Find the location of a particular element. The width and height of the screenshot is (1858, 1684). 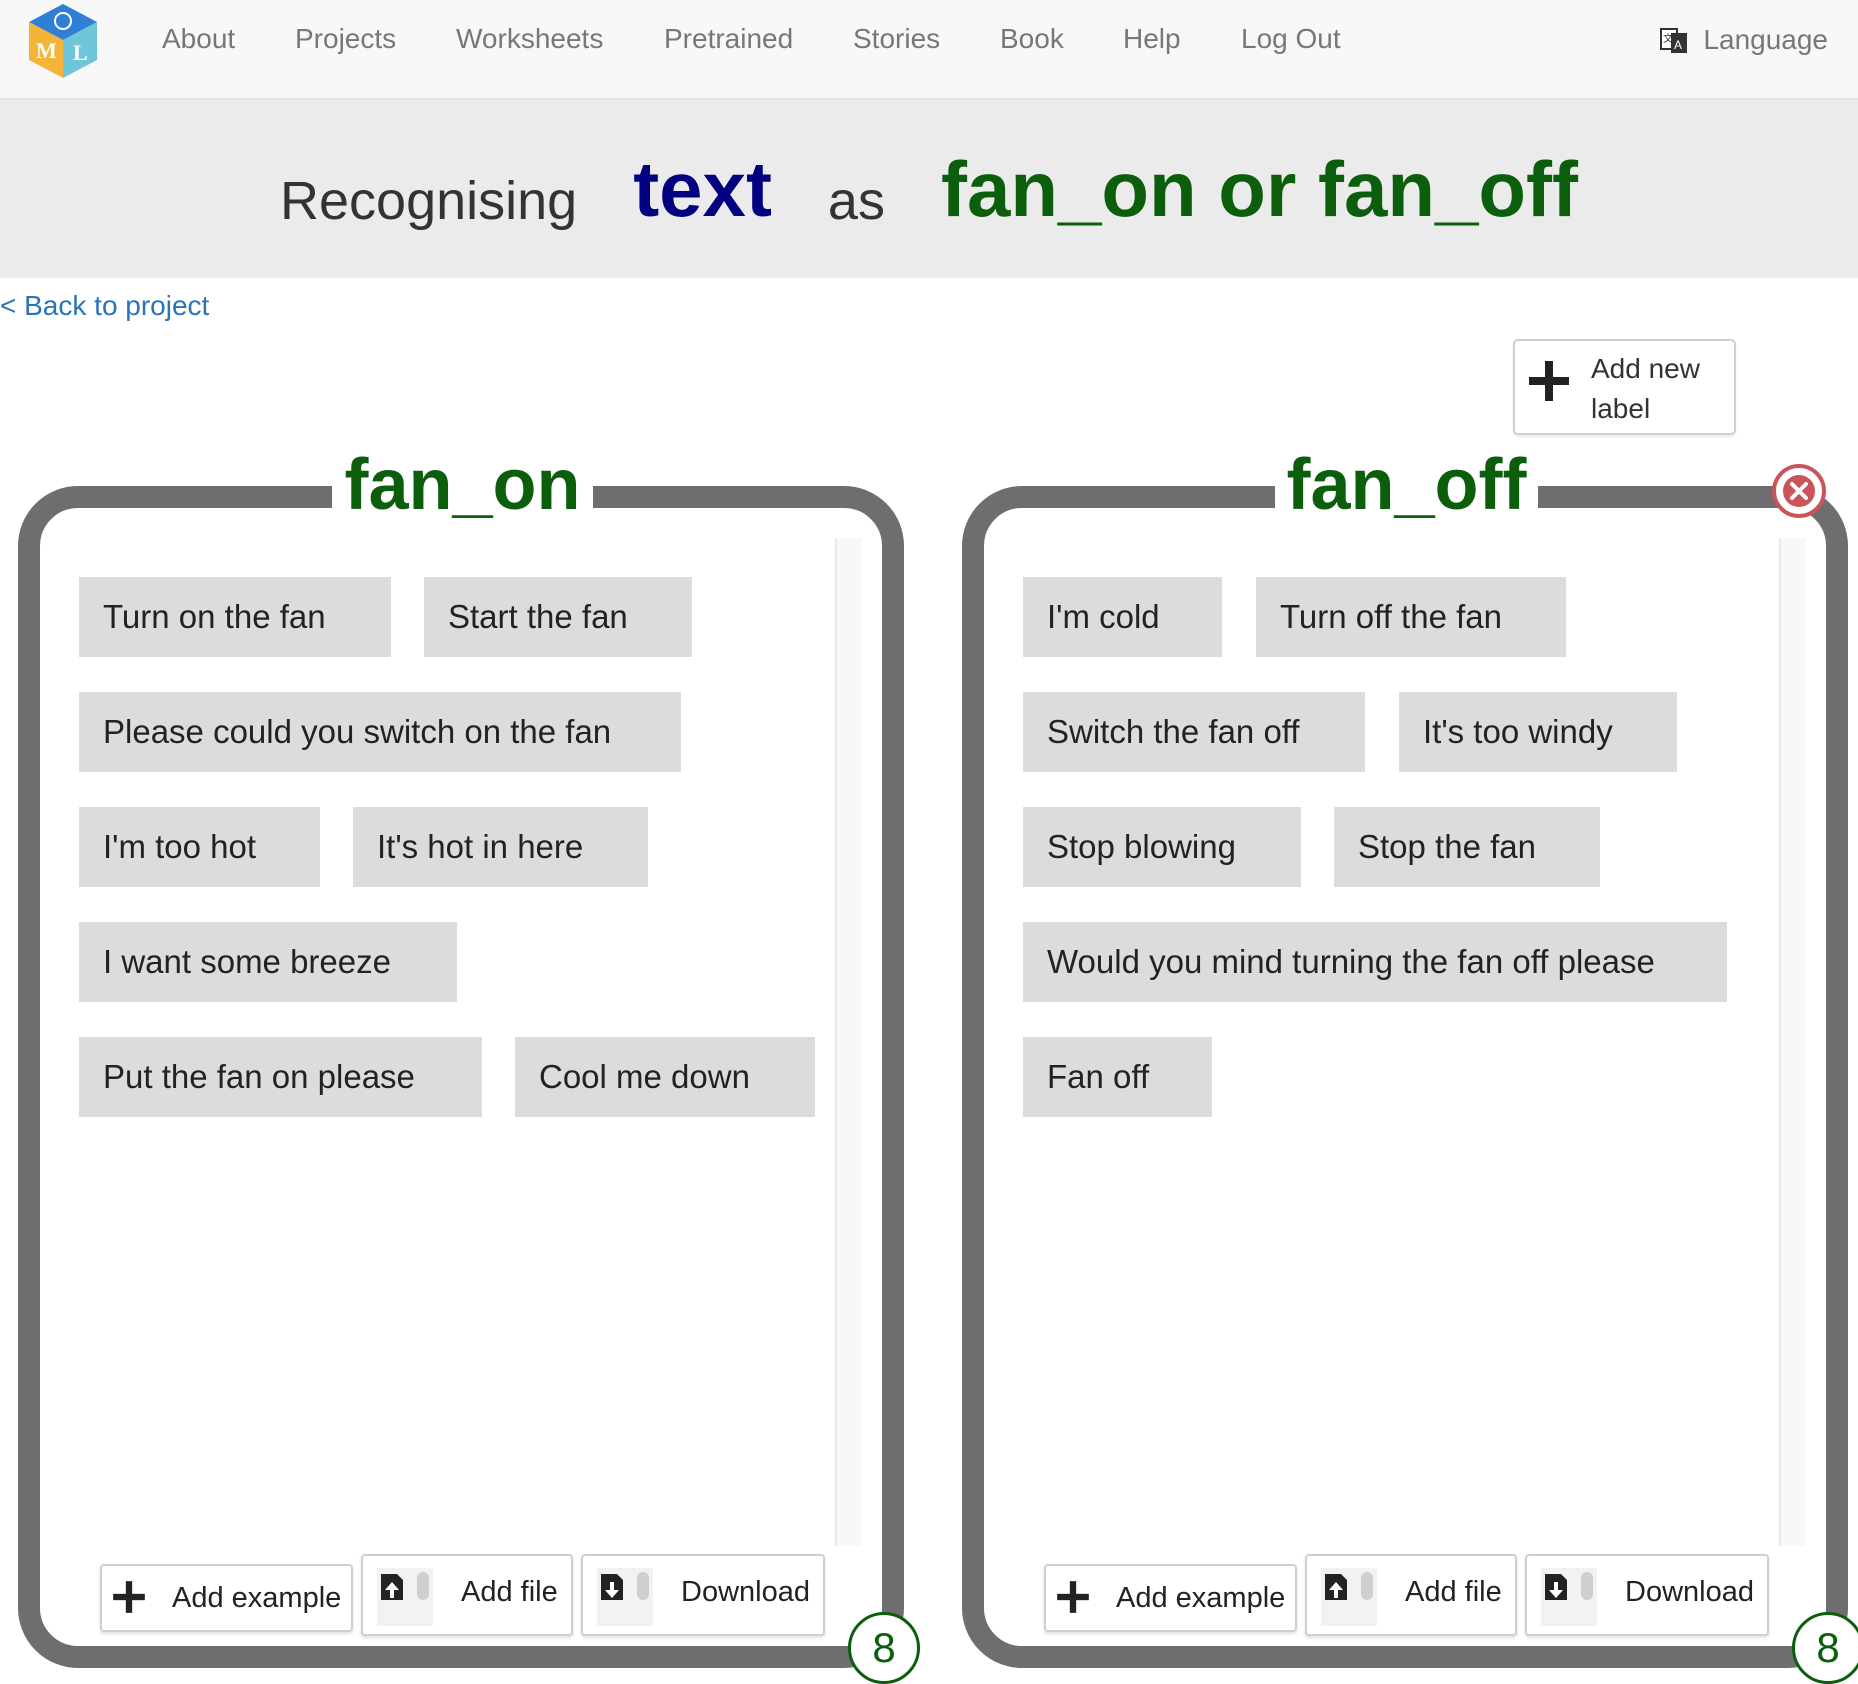

example-chip: Switch the fan off is located at coordinates (1194, 732).